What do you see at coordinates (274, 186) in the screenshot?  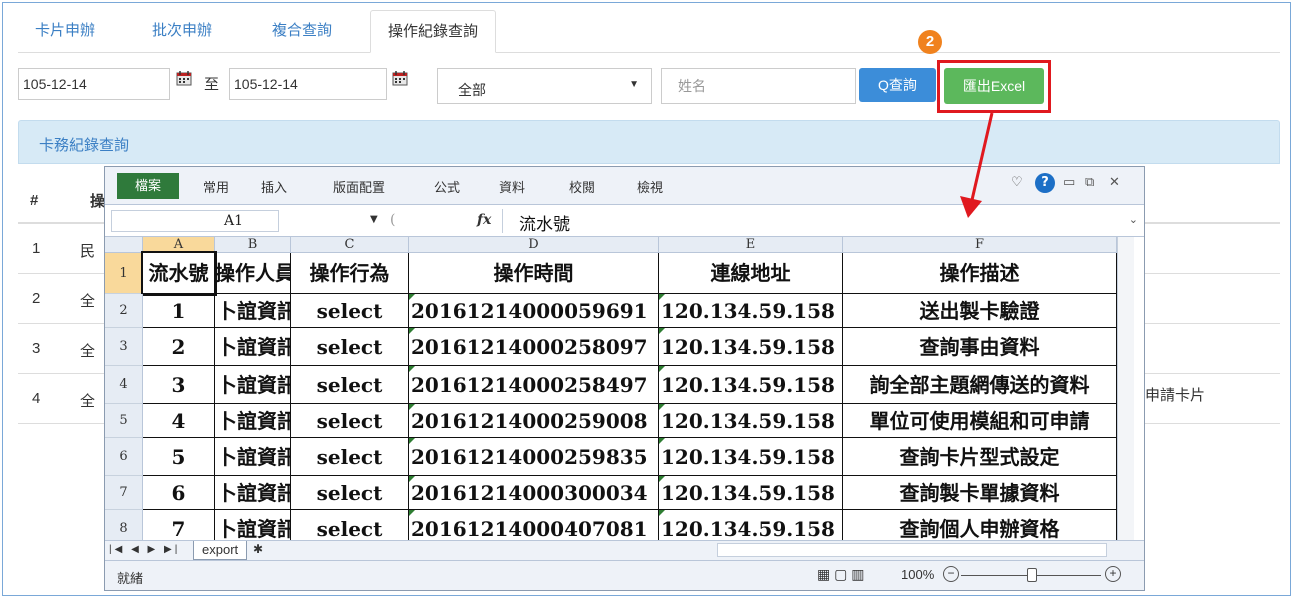 I see `ribbon-tab-insert: 插入` at bounding box center [274, 186].